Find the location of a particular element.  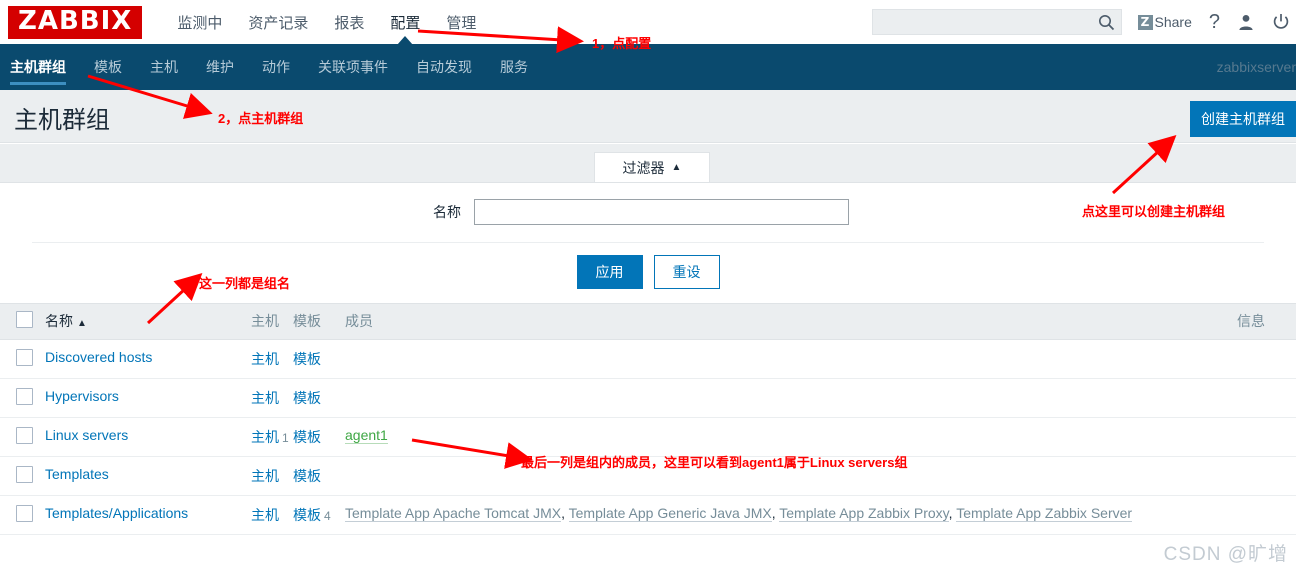

member-link: Template App Generic Java JMX is located at coordinates (670, 513).